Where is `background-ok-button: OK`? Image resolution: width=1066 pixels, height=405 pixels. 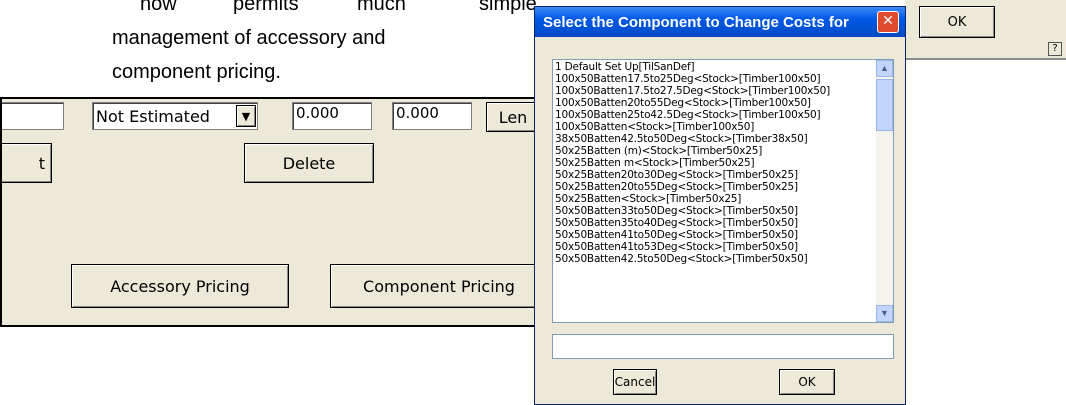
background-ok-button: OK is located at coordinates (957, 22).